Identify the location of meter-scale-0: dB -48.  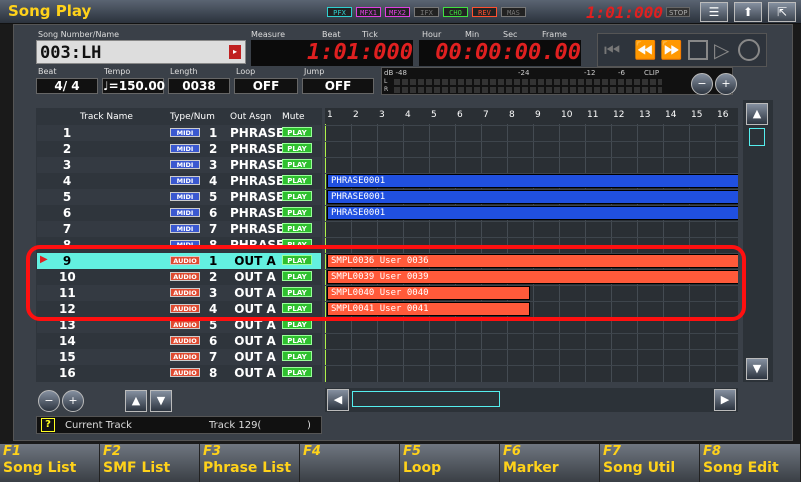
(395, 73).